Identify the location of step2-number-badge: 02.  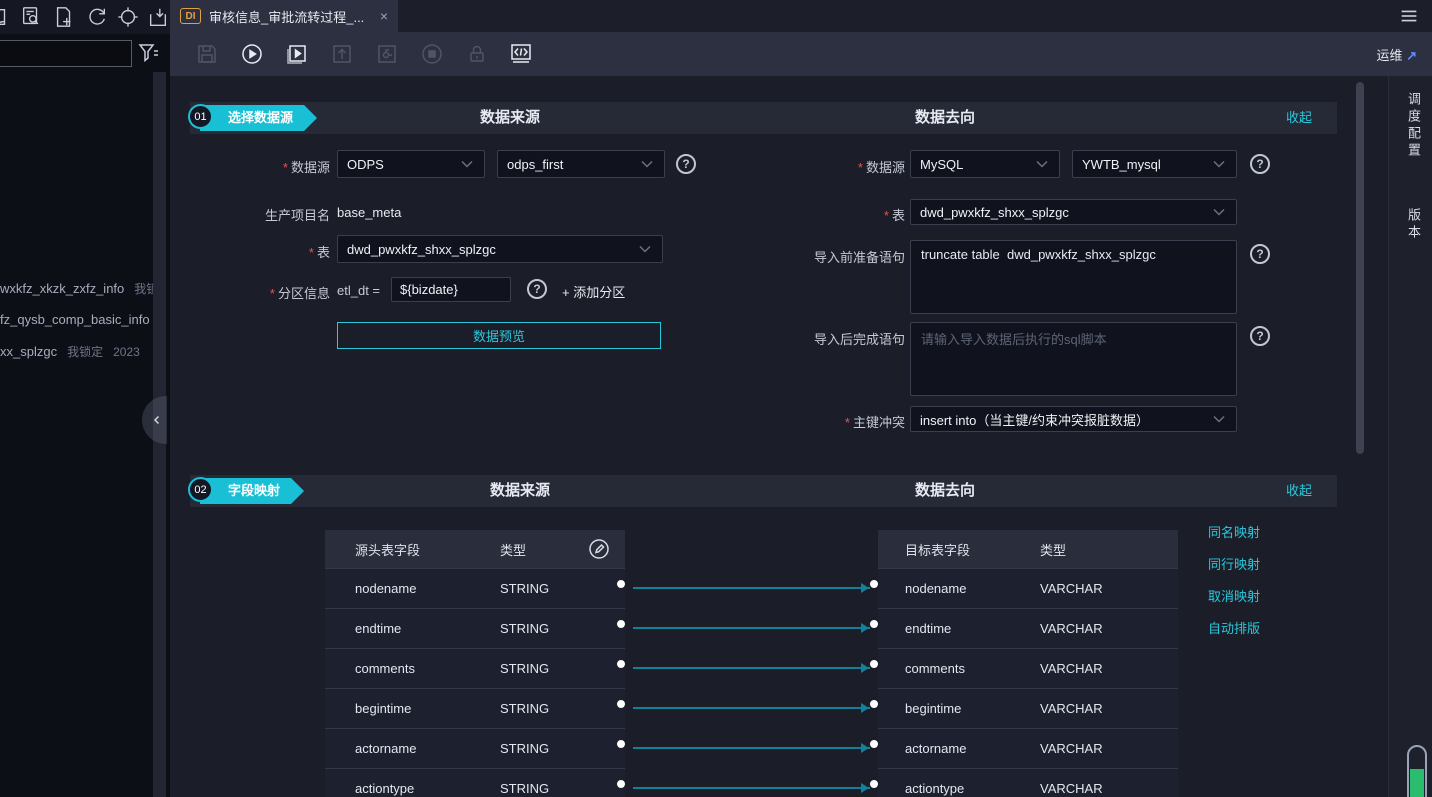
(200, 489).